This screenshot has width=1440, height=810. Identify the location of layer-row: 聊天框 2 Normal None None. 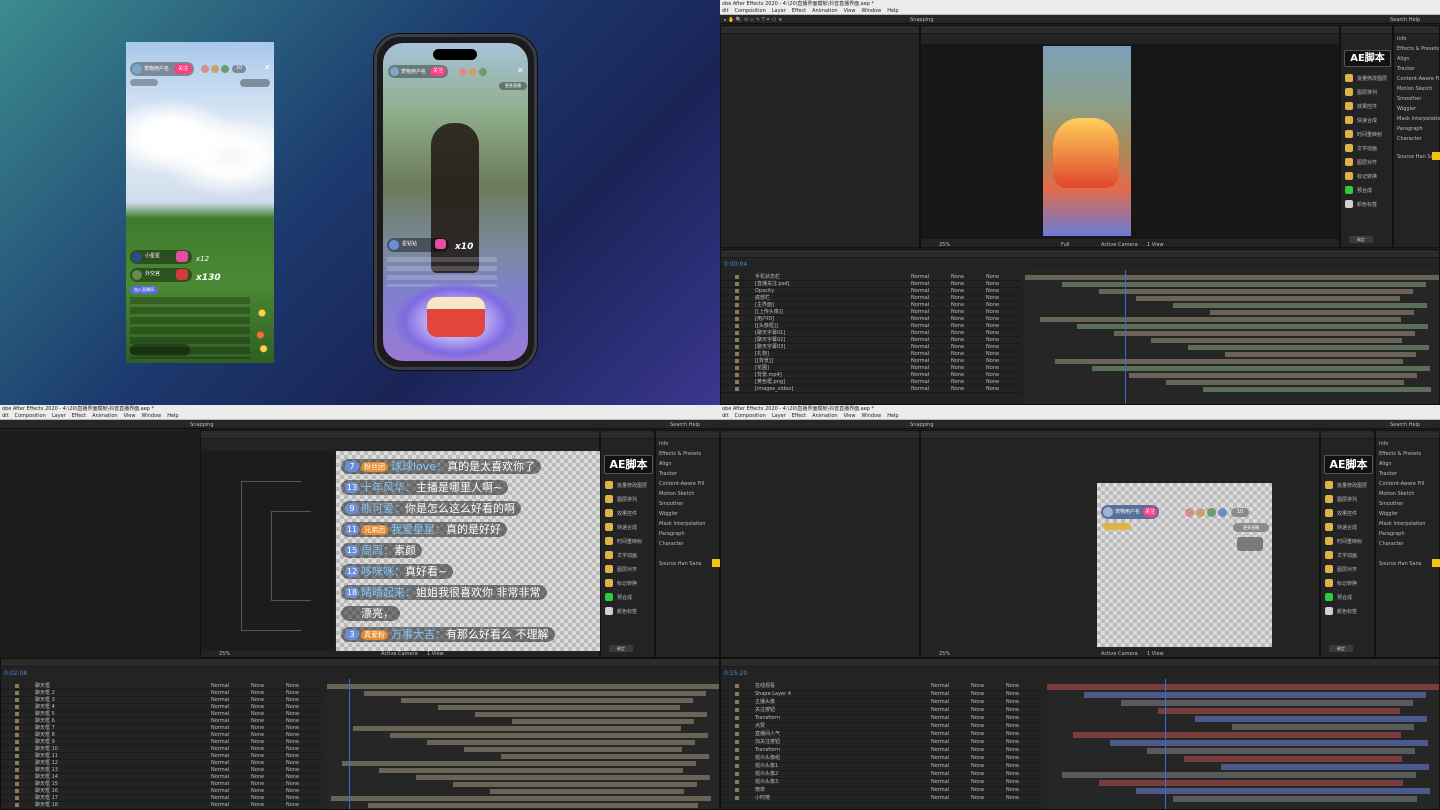
(161, 693).